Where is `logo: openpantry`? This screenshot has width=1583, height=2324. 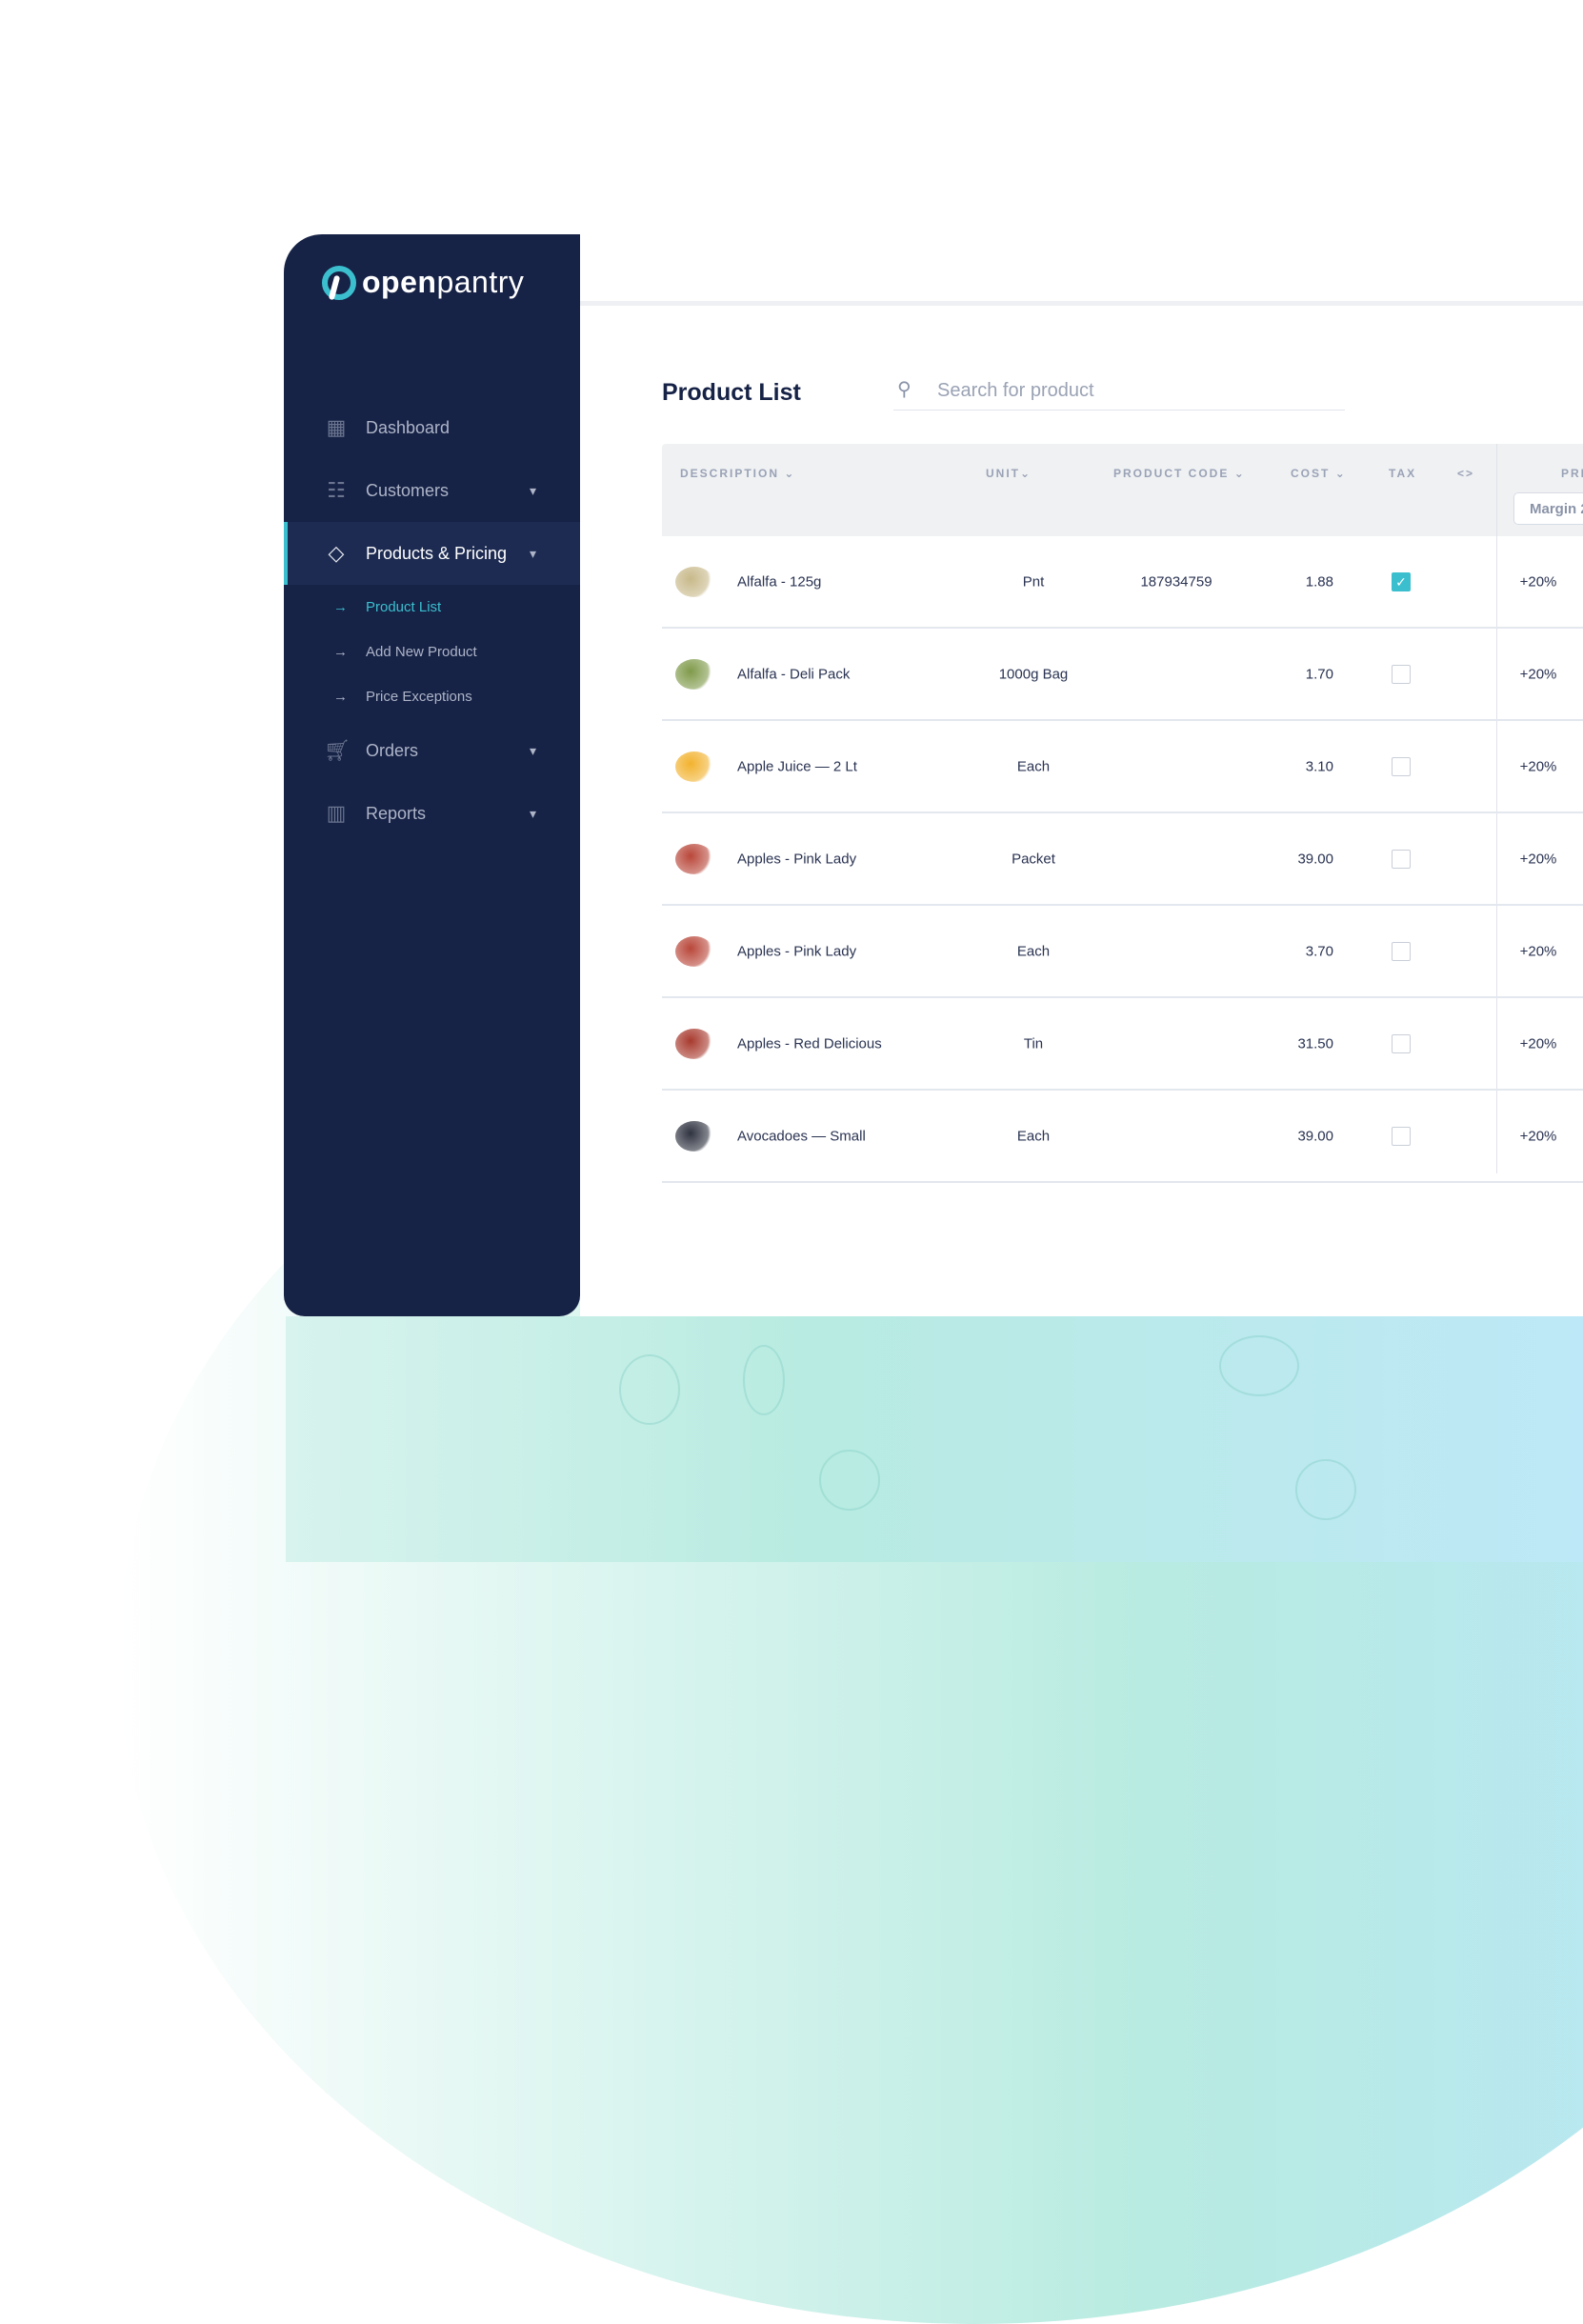 logo: openpantry is located at coordinates (423, 282).